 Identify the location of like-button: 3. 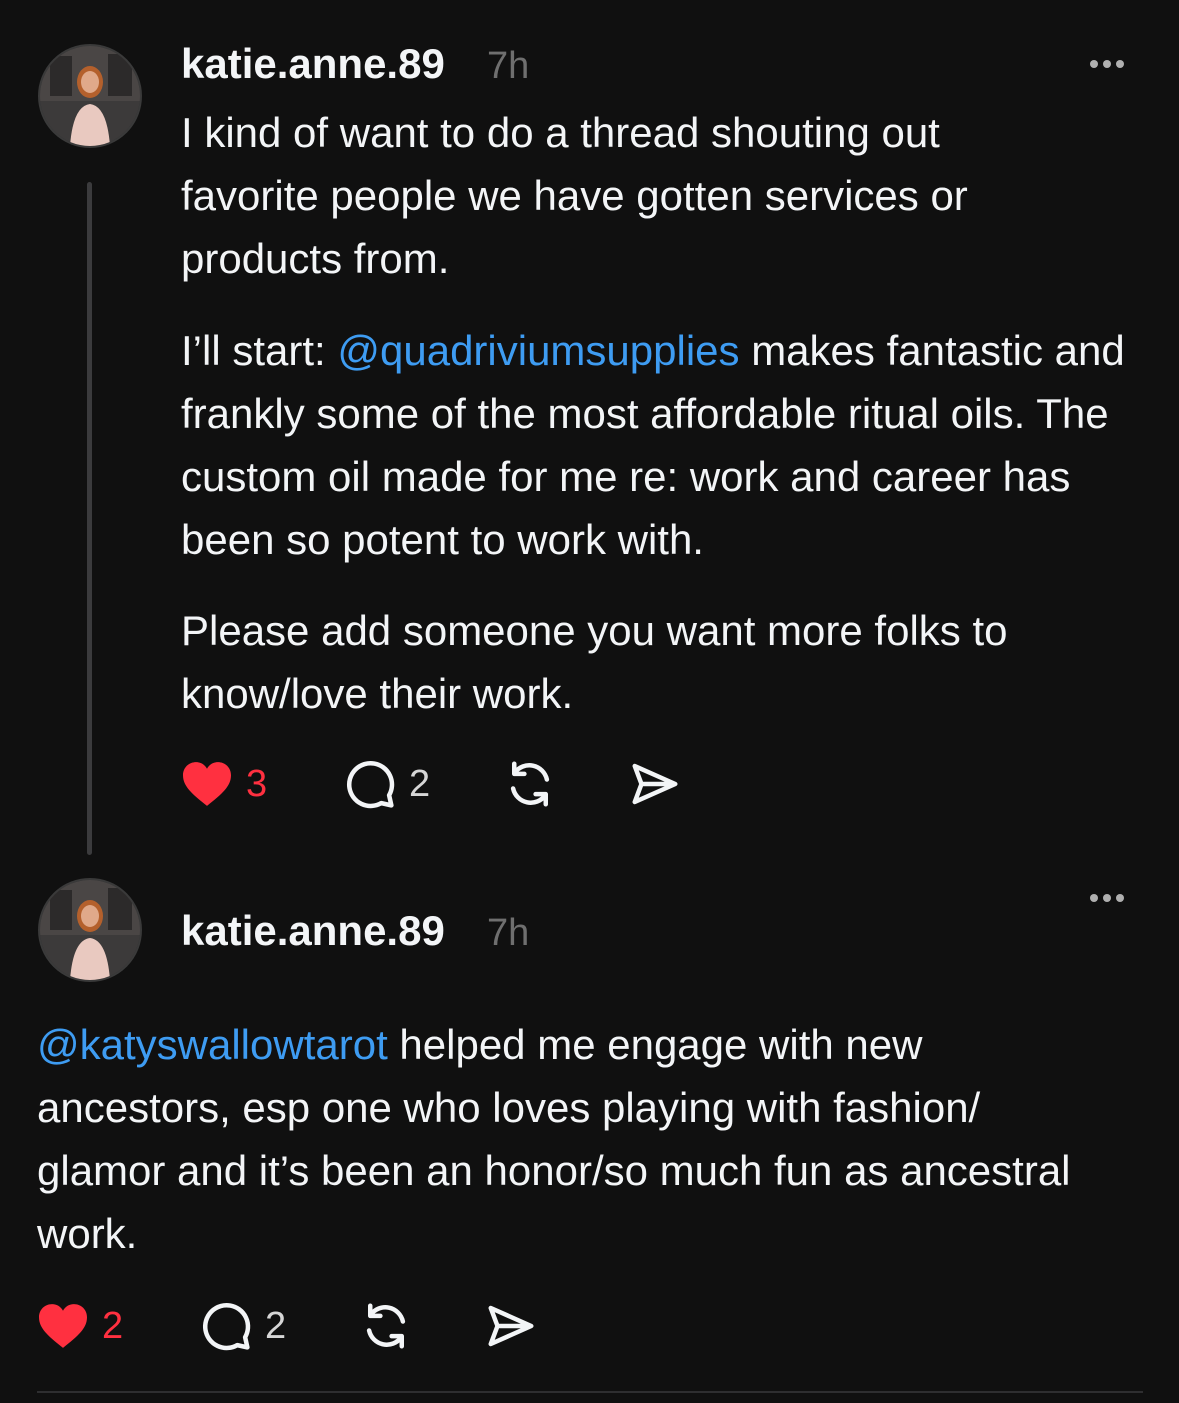
(223, 784).